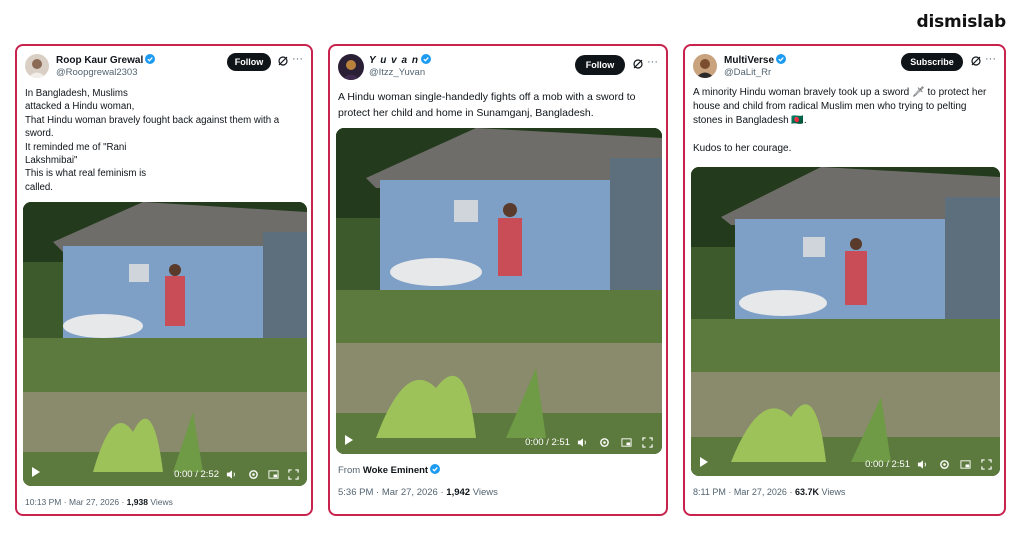 The height and width of the screenshot is (537, 1024). What do you see at coordinates (932, 62) in the screenshot?
I see `subscribe-button: Subscribe` at bounding box center [932, 62].